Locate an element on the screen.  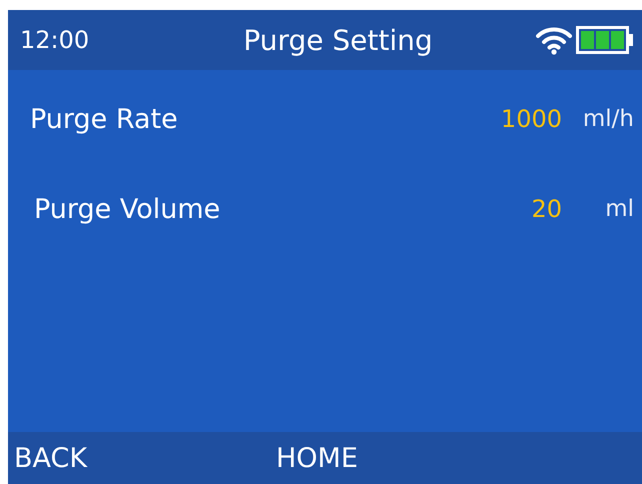
setting-label: Purge Volume is located at coordinates (128, 209).